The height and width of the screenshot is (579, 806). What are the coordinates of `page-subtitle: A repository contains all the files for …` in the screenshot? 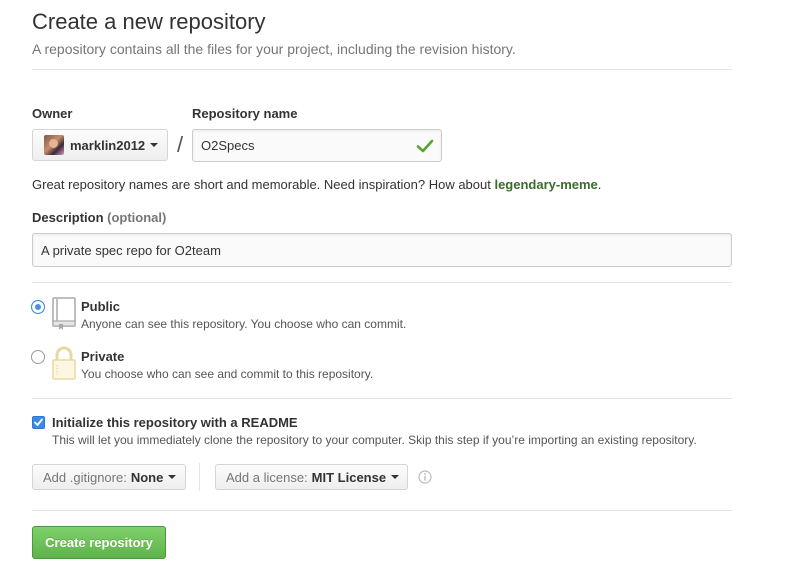 It's located at (274, 49).